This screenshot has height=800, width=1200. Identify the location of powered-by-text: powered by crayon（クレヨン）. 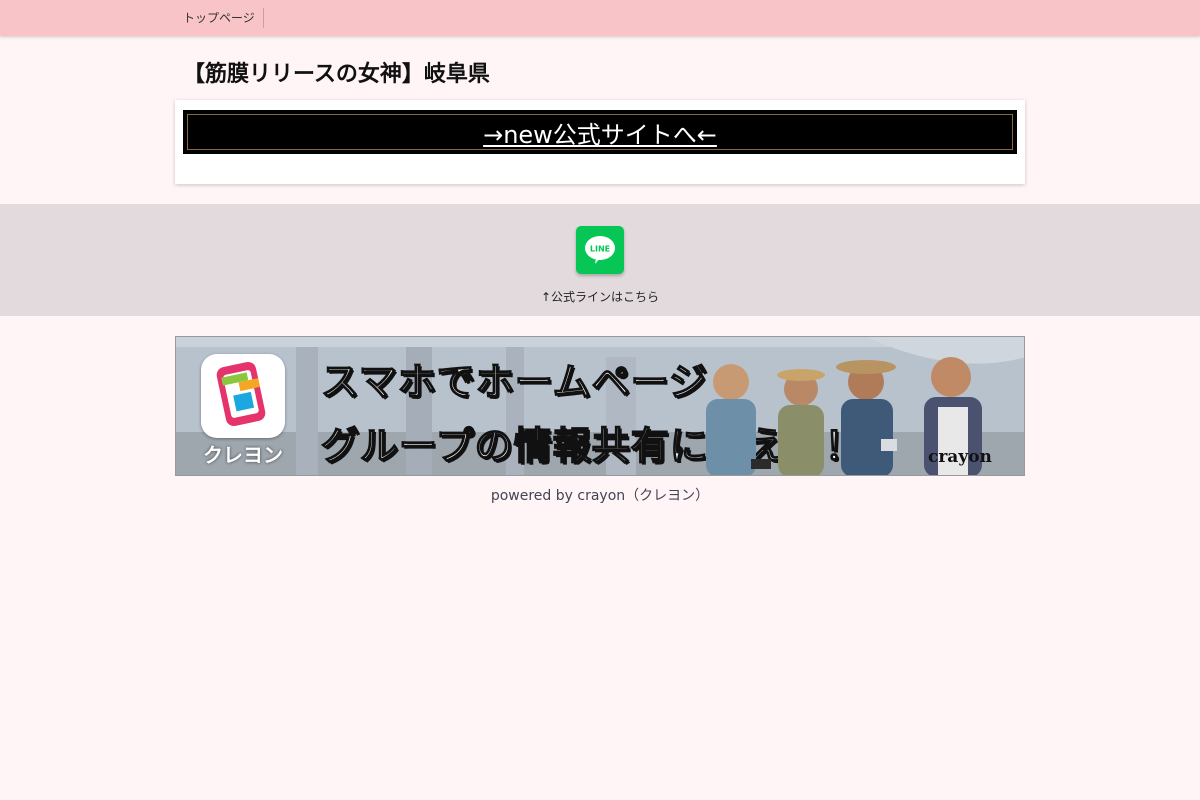
(600, 496).